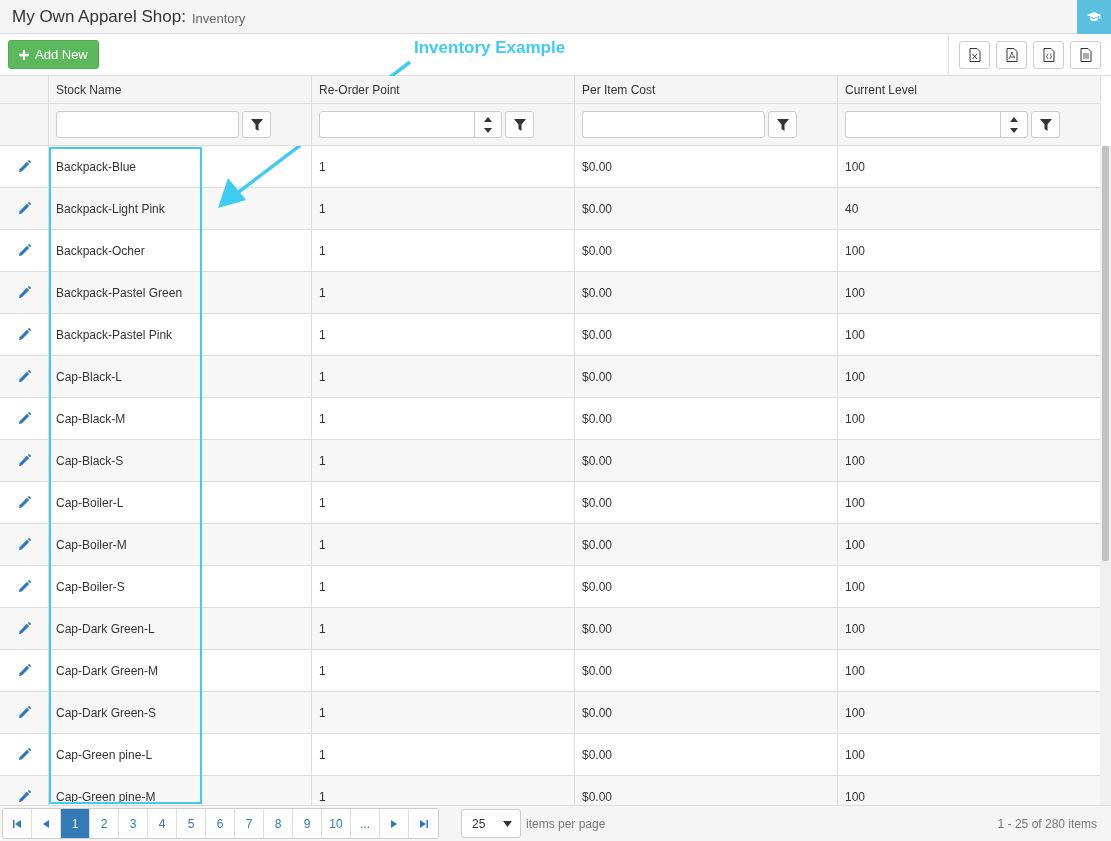 This screenshot has height=841, width=1111. I want to click on pdf-file-icon, so click(1011, 54).